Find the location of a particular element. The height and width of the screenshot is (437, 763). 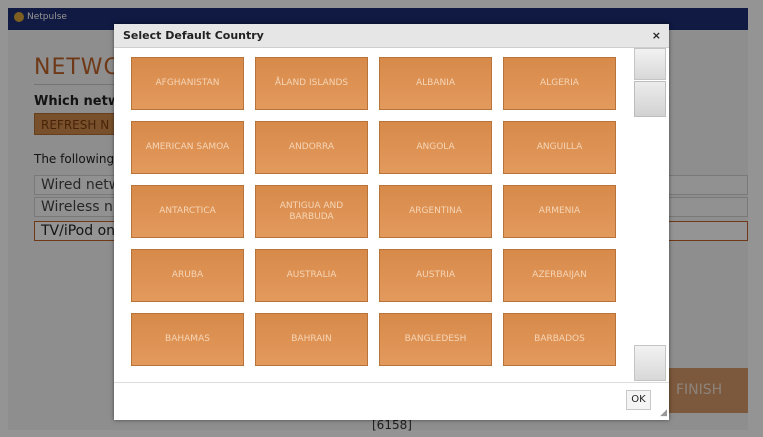

country-button: ANGUILLA is located at coordinates (559, 147).